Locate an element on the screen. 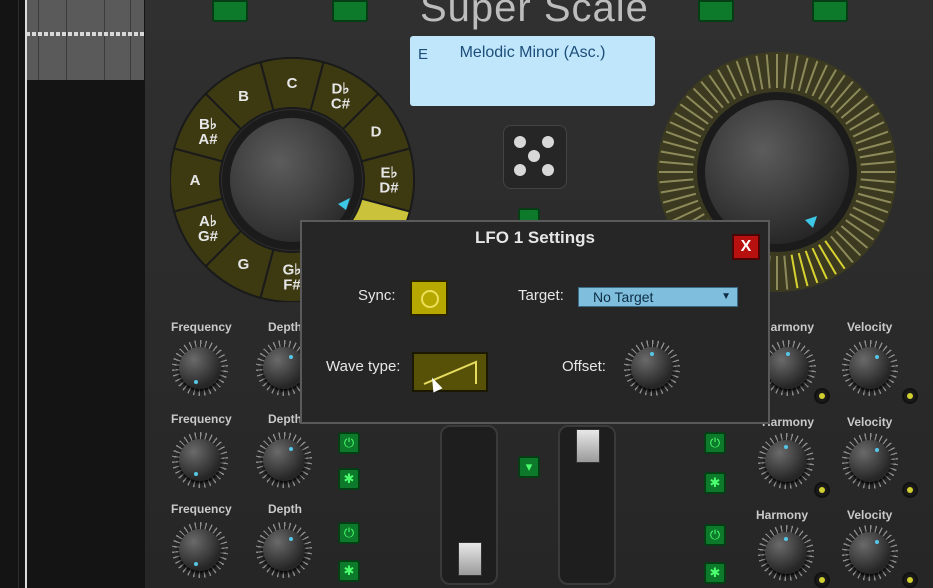  scale-name: Melodic Minor (Asc.) is located at coordinates (532, 52).